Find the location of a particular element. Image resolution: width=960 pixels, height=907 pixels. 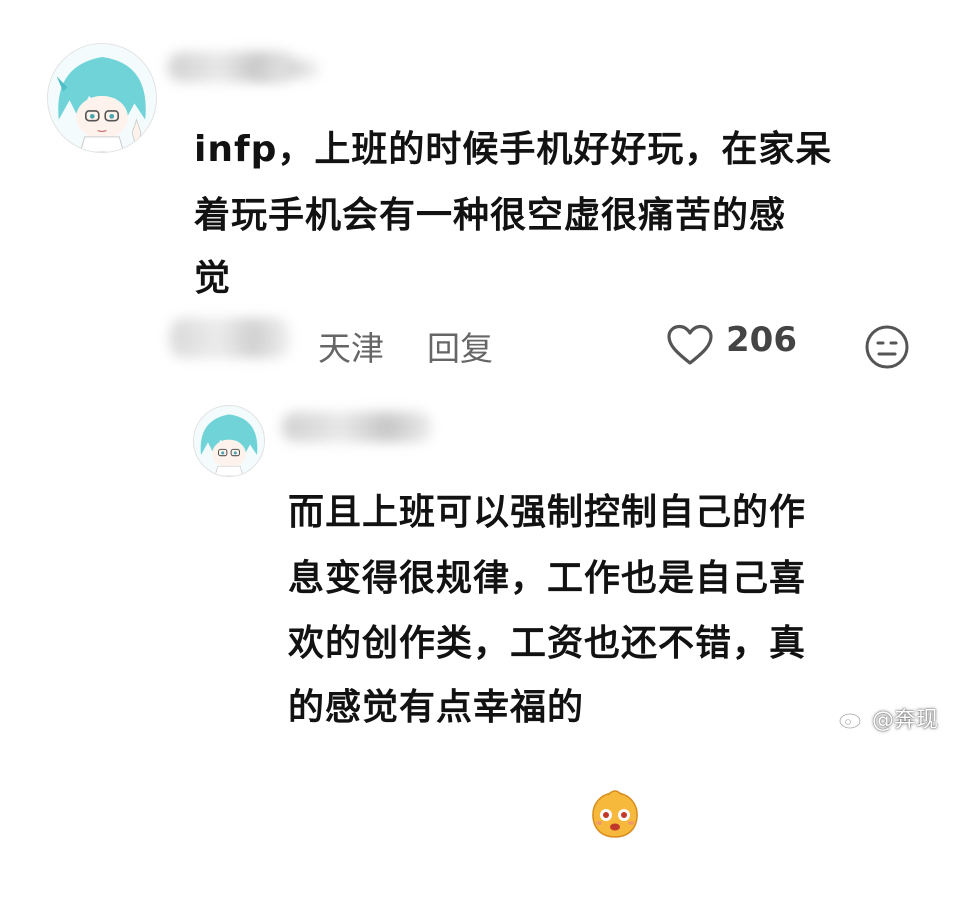

reply-text-line-4: 的感觉有点幸福的 is located at coordinates (498, 759).